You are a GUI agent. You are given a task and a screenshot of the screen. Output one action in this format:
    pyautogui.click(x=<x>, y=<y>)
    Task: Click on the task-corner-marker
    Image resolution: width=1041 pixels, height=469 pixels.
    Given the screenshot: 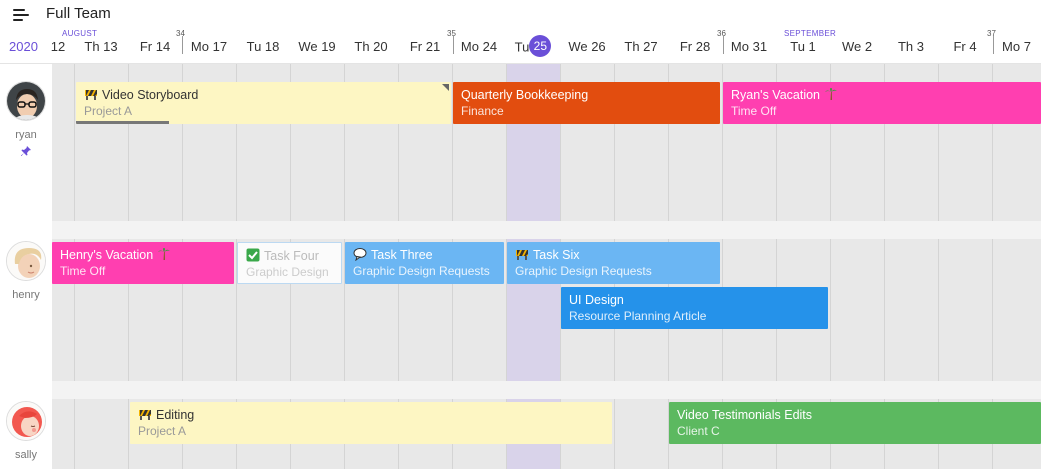 What is the action you would take?
    pyautogui.click(x=445, y=87)
    